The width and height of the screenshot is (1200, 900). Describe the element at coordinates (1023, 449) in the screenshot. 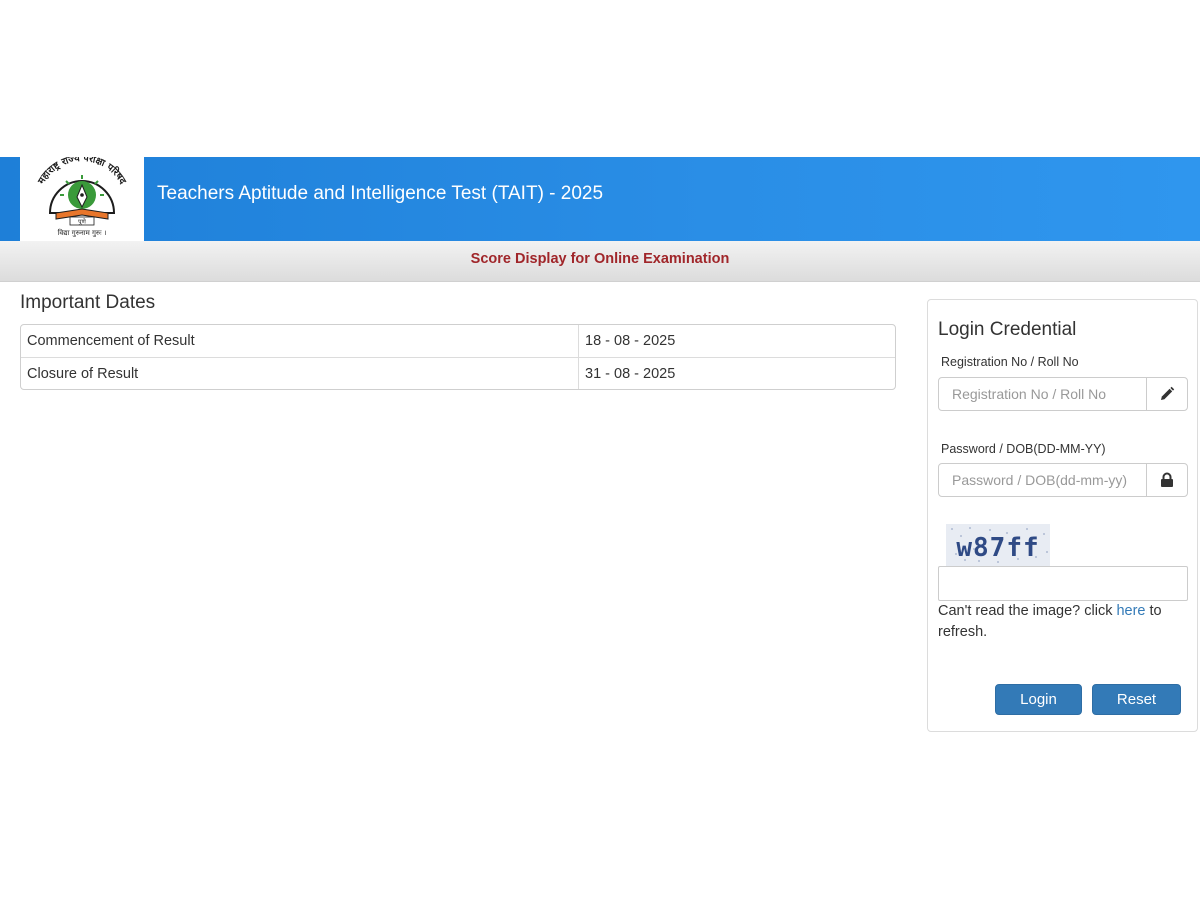

I see `password-label: Password / DOB(DD-MM-YY)` at that location.